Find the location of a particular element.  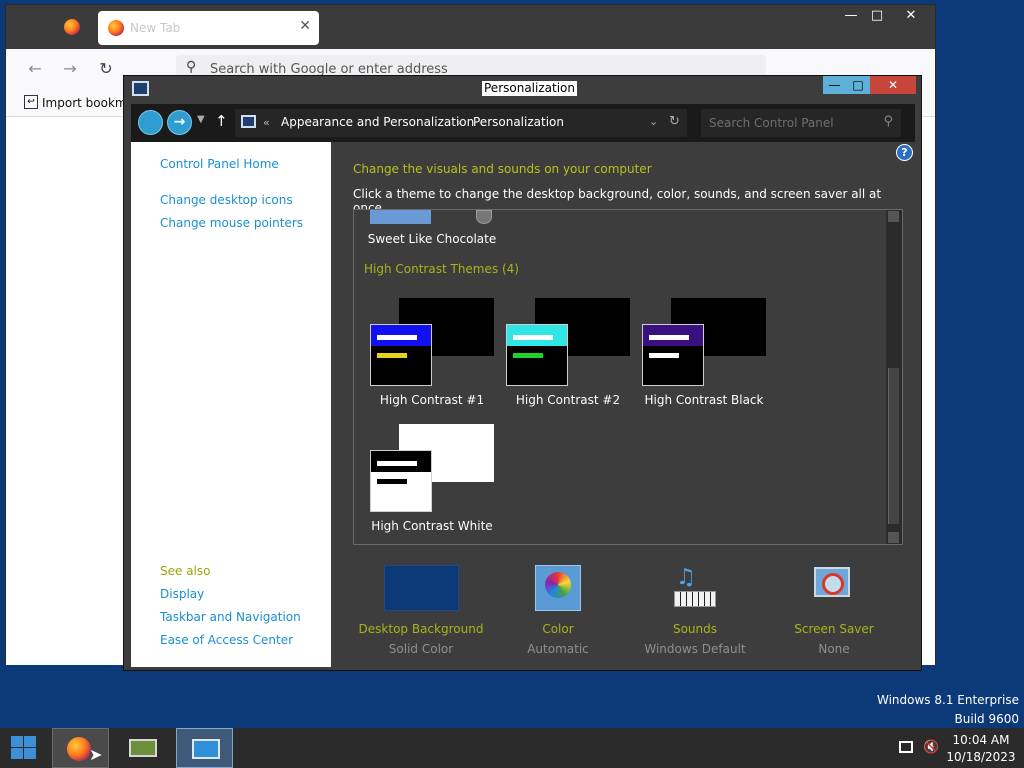

refresh-icon: ↻ is located at coordinates (674, 121).